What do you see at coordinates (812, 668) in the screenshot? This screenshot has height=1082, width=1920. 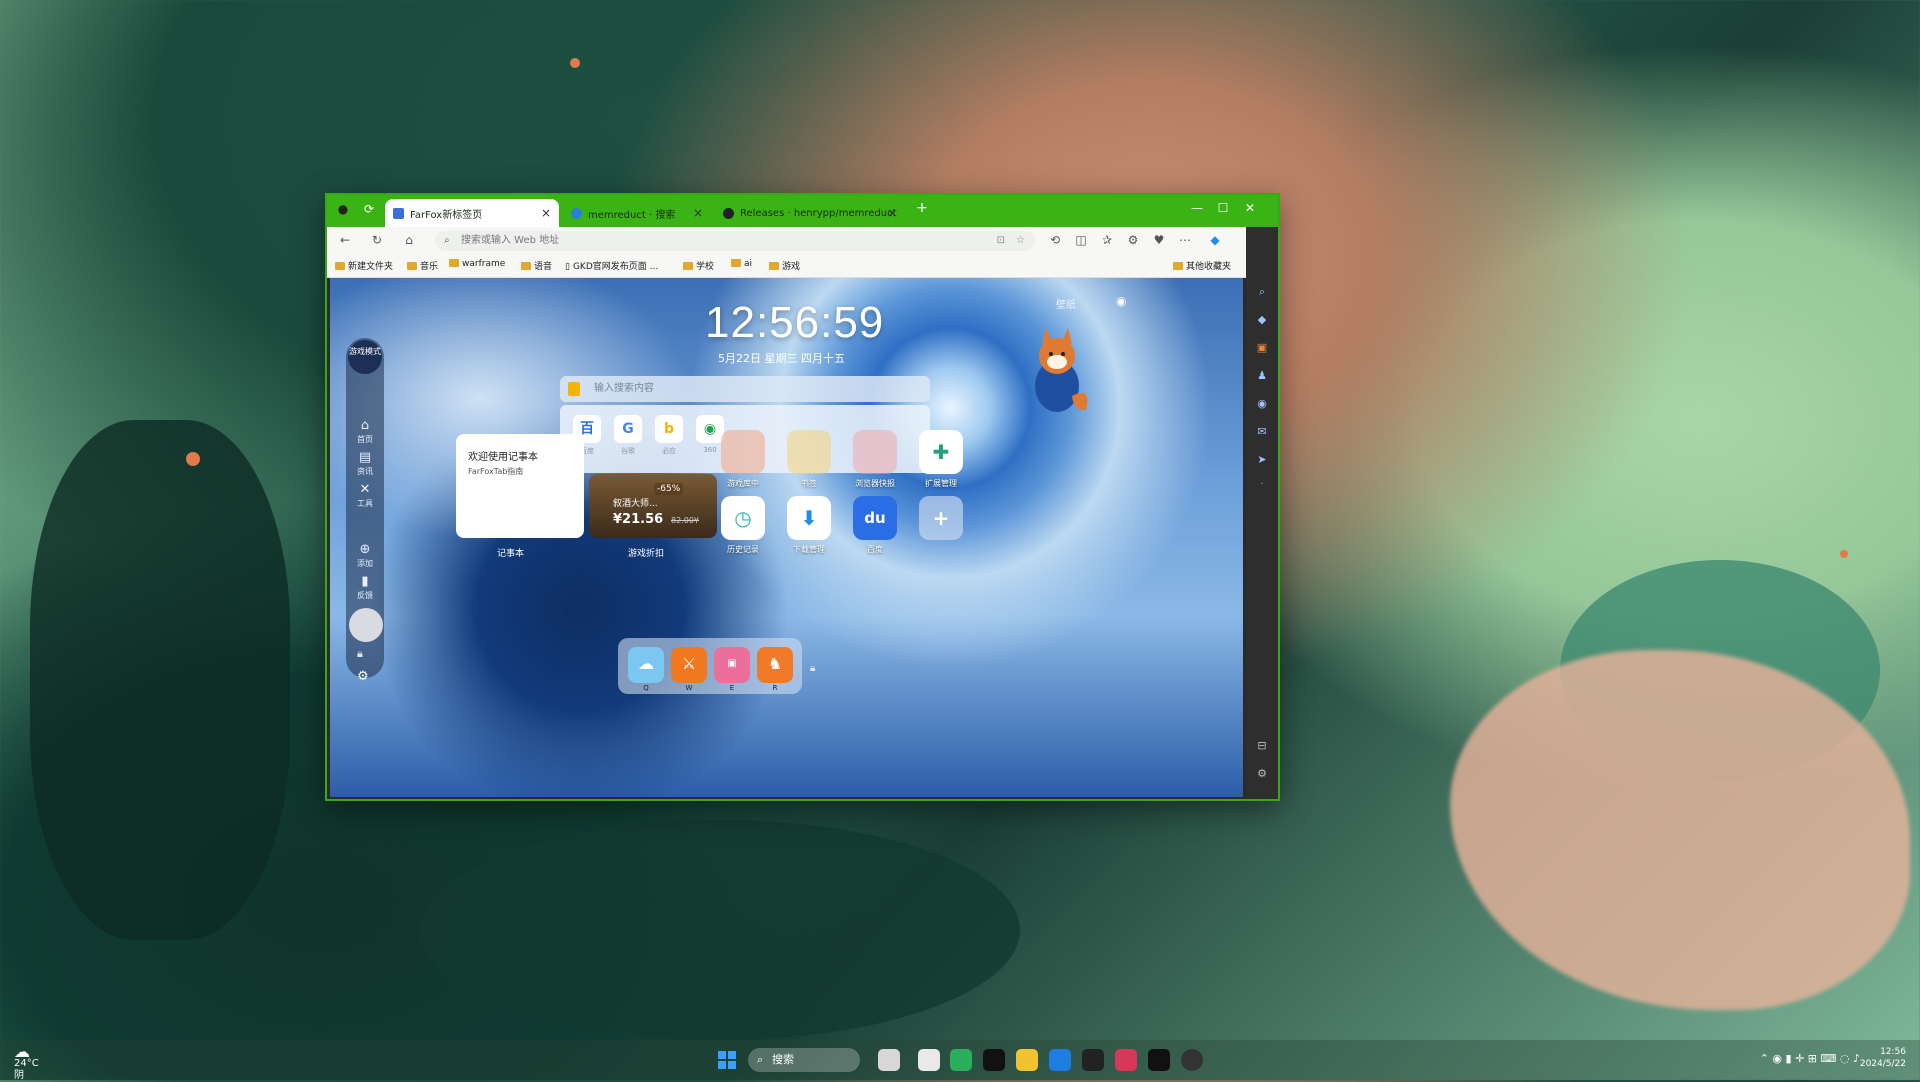 I see `dock-lock-icon: 🔒︎` at bounding box center [812, 668].